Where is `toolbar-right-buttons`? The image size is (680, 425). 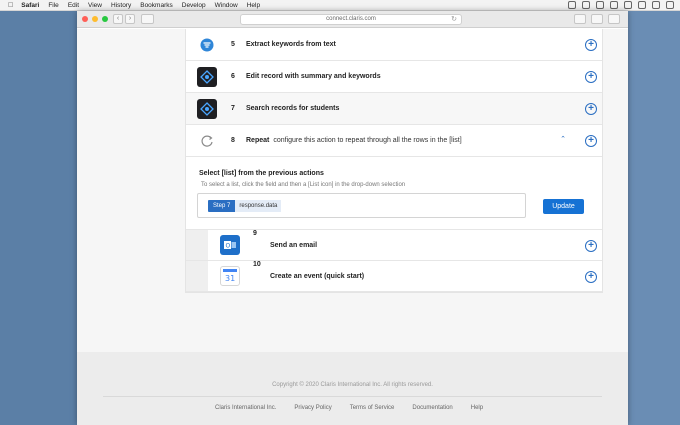 toolbar-right-buttons is located at coordinates (597, 19).